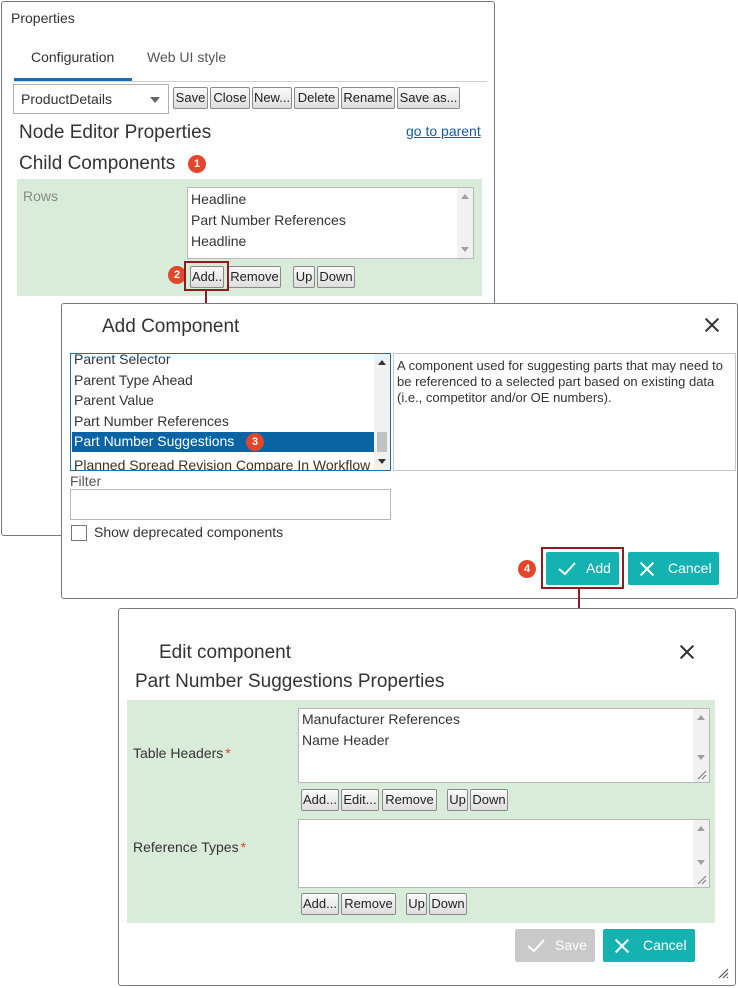  I want to click on rename-button: Rename, so click(368, 98).